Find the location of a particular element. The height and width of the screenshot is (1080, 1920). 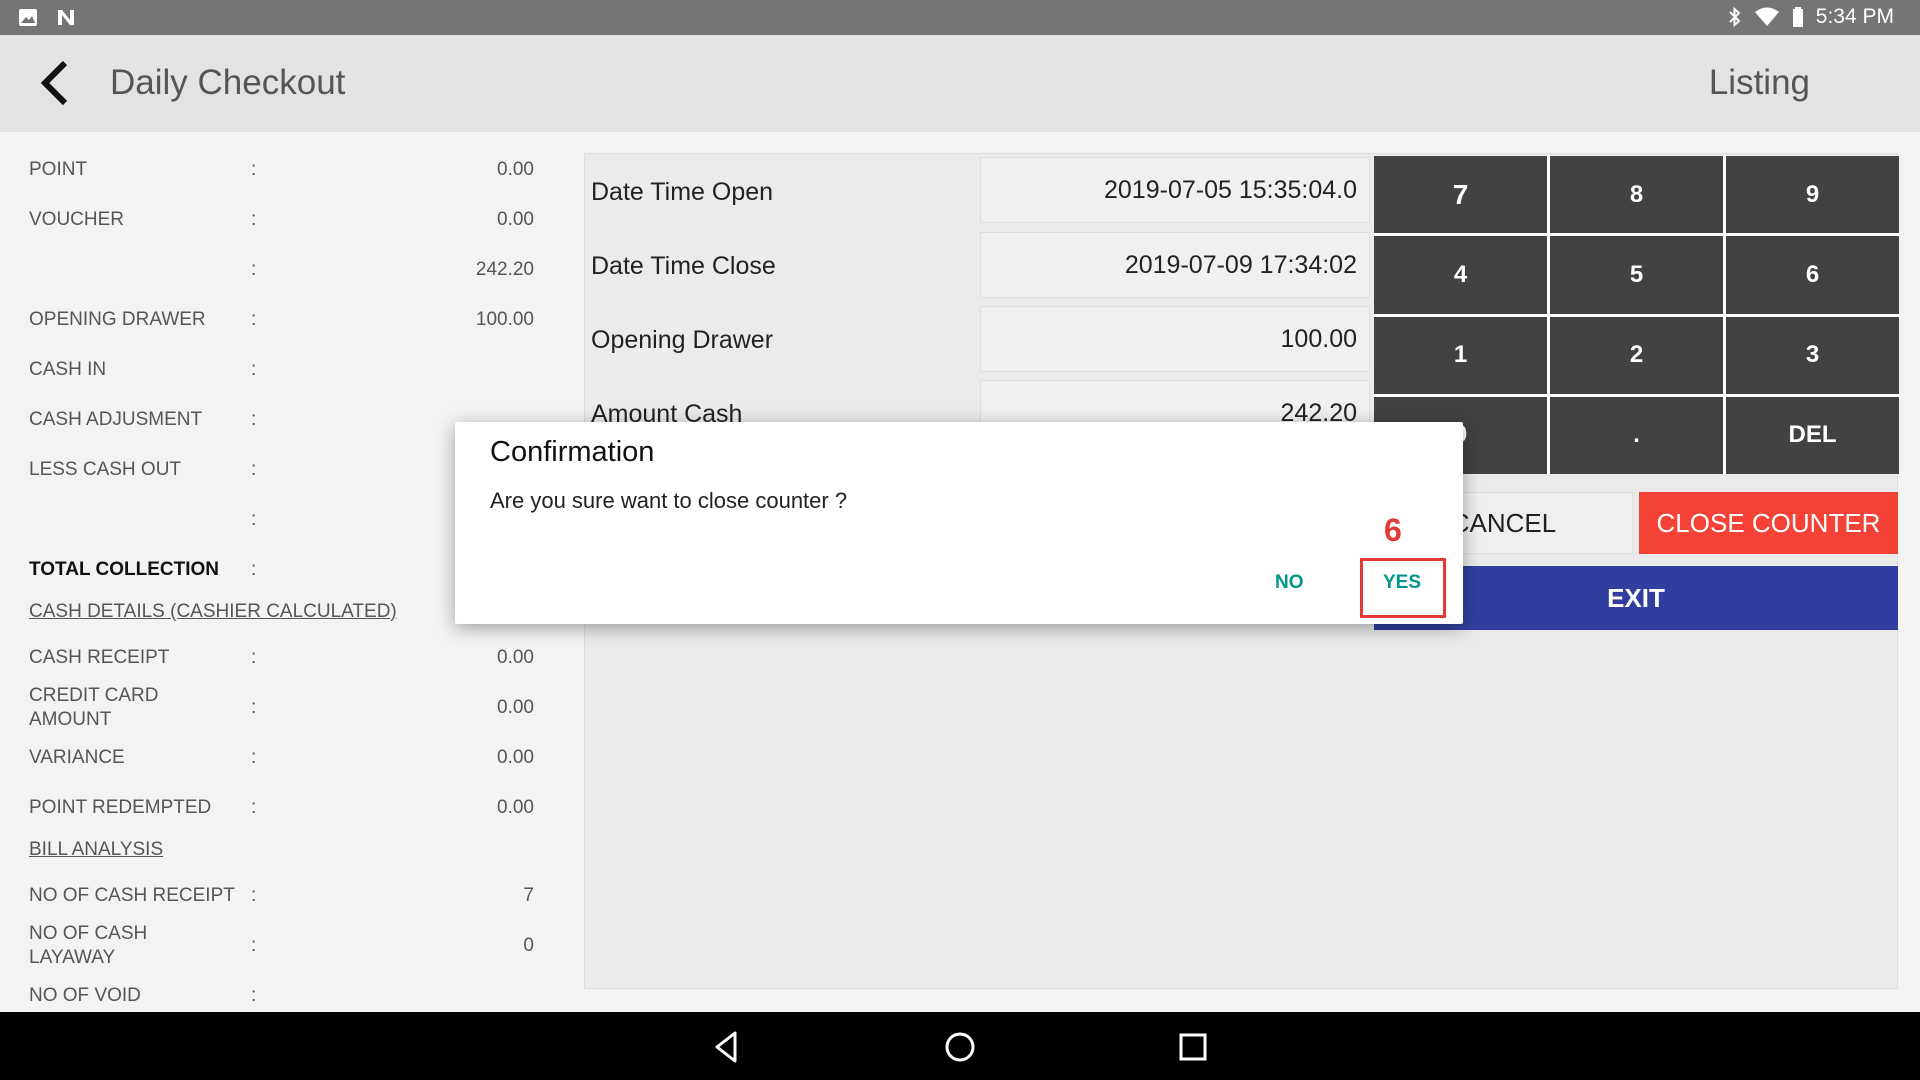

back-button is located at coordinates (54, 83).